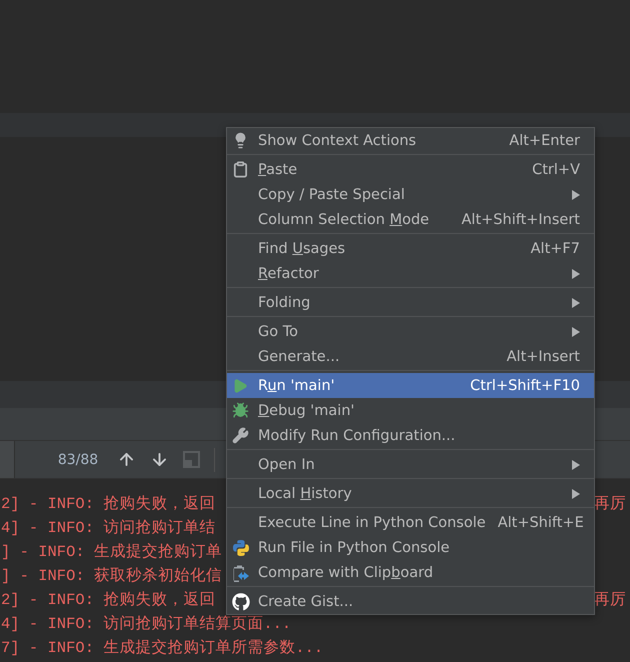  What do you see at coordinates (410, 302) in the screenshot?
I see `menu-item: Folding` at bounding box center [410, 302].